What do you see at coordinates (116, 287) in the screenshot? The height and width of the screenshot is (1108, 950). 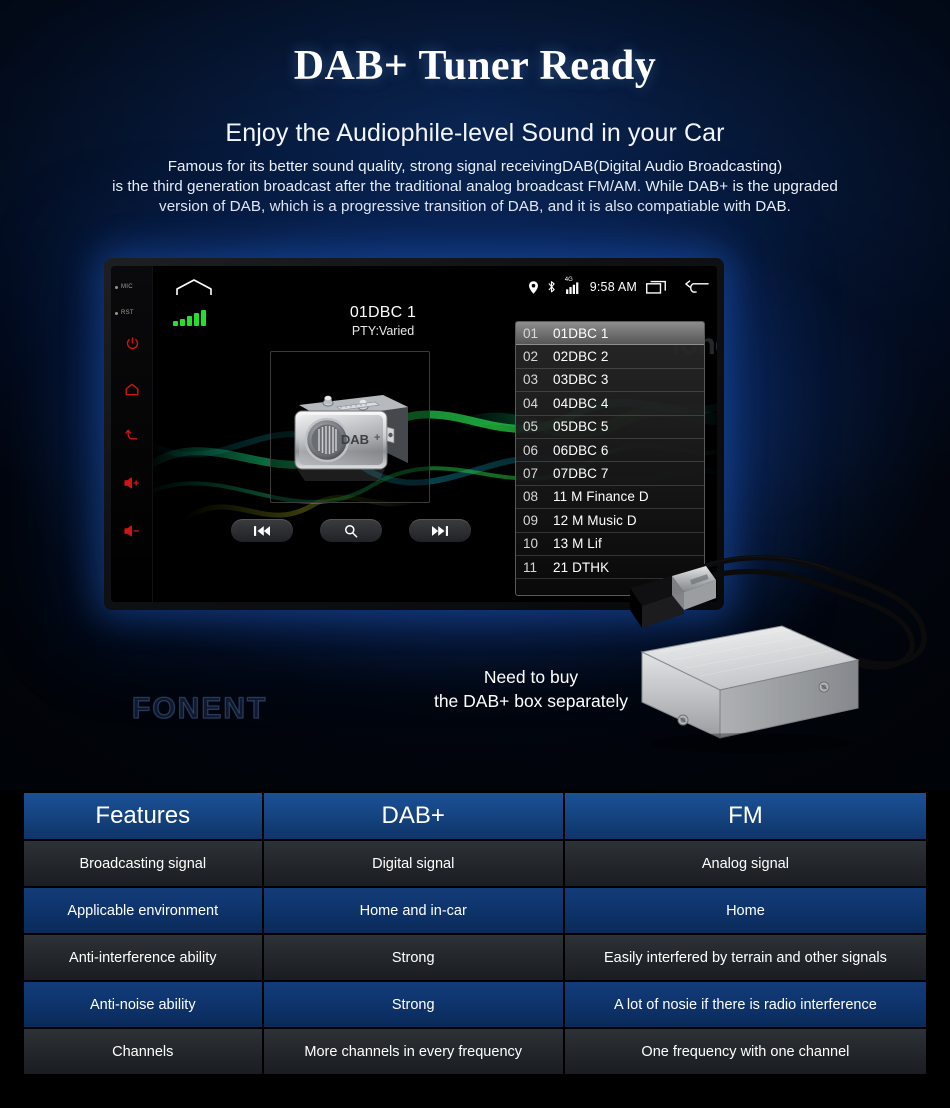 I see `mic-dot-icon` at bounding box center [116, 287].